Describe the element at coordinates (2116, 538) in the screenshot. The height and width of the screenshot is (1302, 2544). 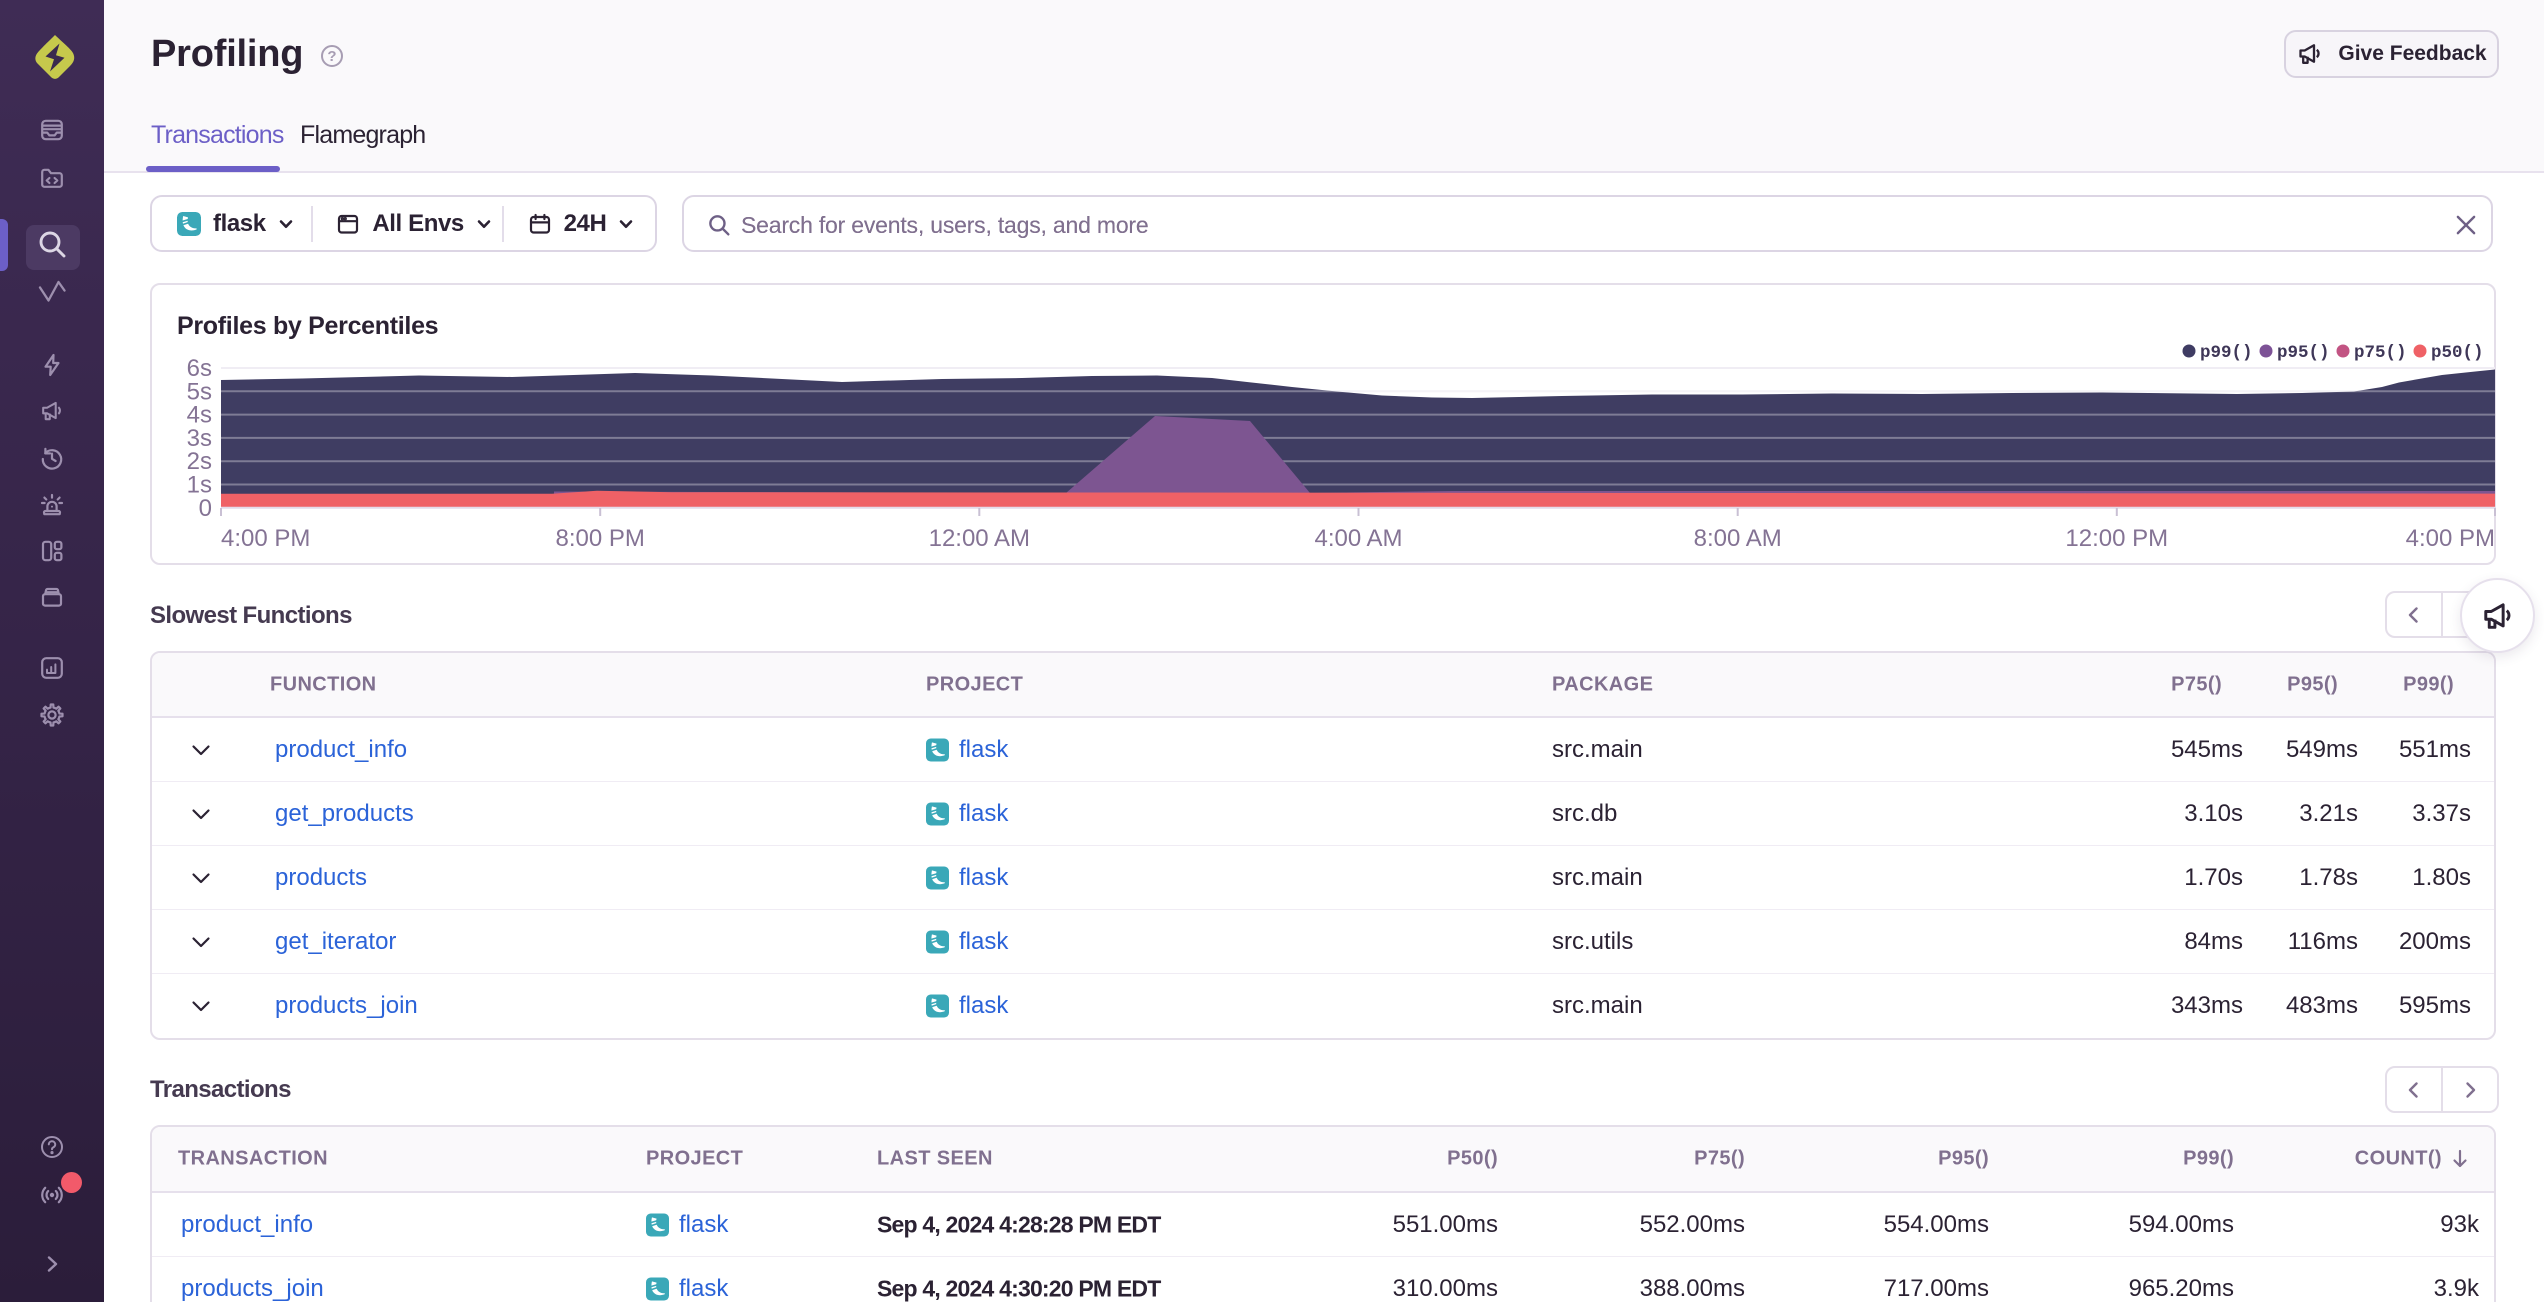
I see `svg-text: 12:00 PM` at that location.